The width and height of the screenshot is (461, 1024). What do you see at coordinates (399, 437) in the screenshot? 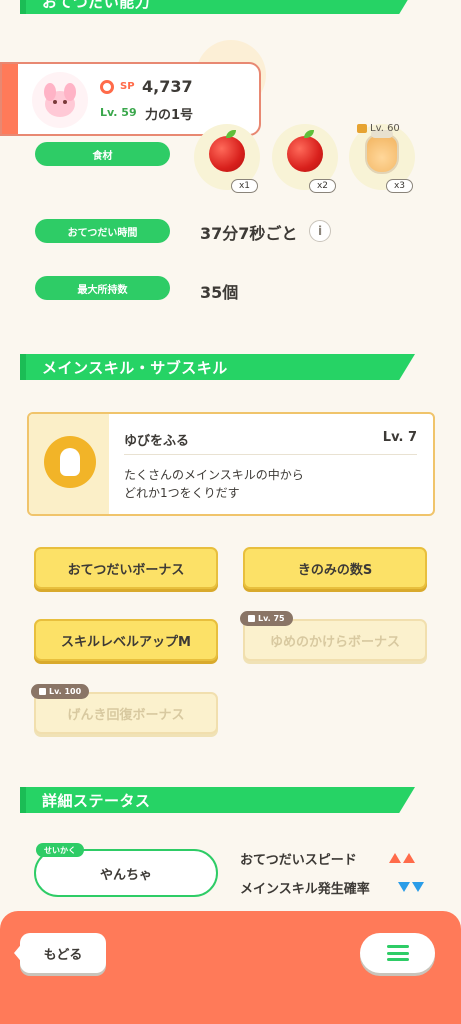
I see `main-skill-level: Lv. 7` at bounding box center [399, 437].